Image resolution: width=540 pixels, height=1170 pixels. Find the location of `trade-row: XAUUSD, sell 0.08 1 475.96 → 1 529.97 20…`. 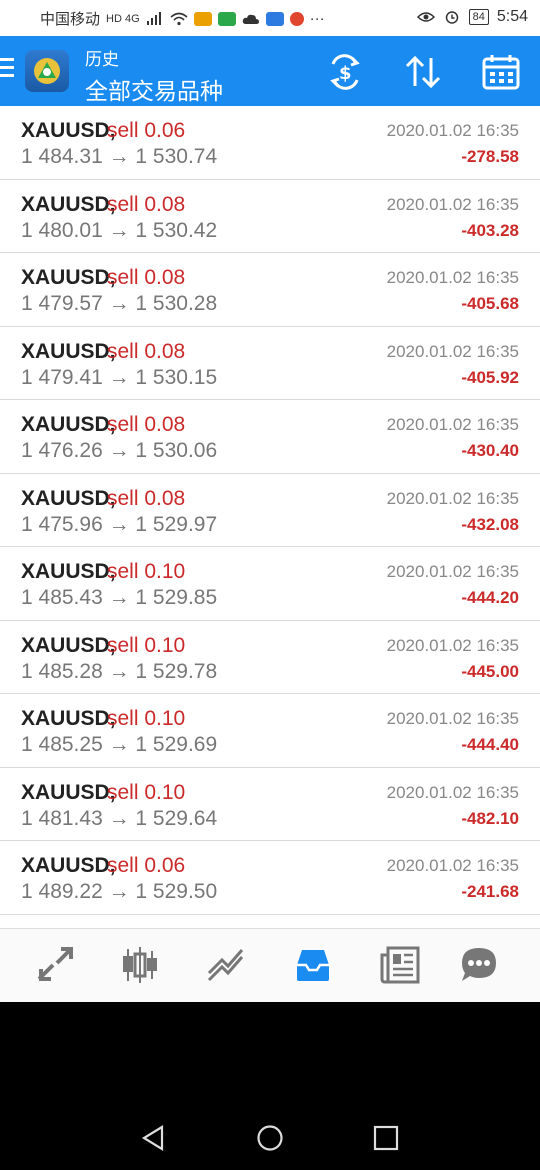

trade-row: XAUUSD, sell 0.08 1 475.96 → 1 529.97 20… is located at coordinates (270, 510).